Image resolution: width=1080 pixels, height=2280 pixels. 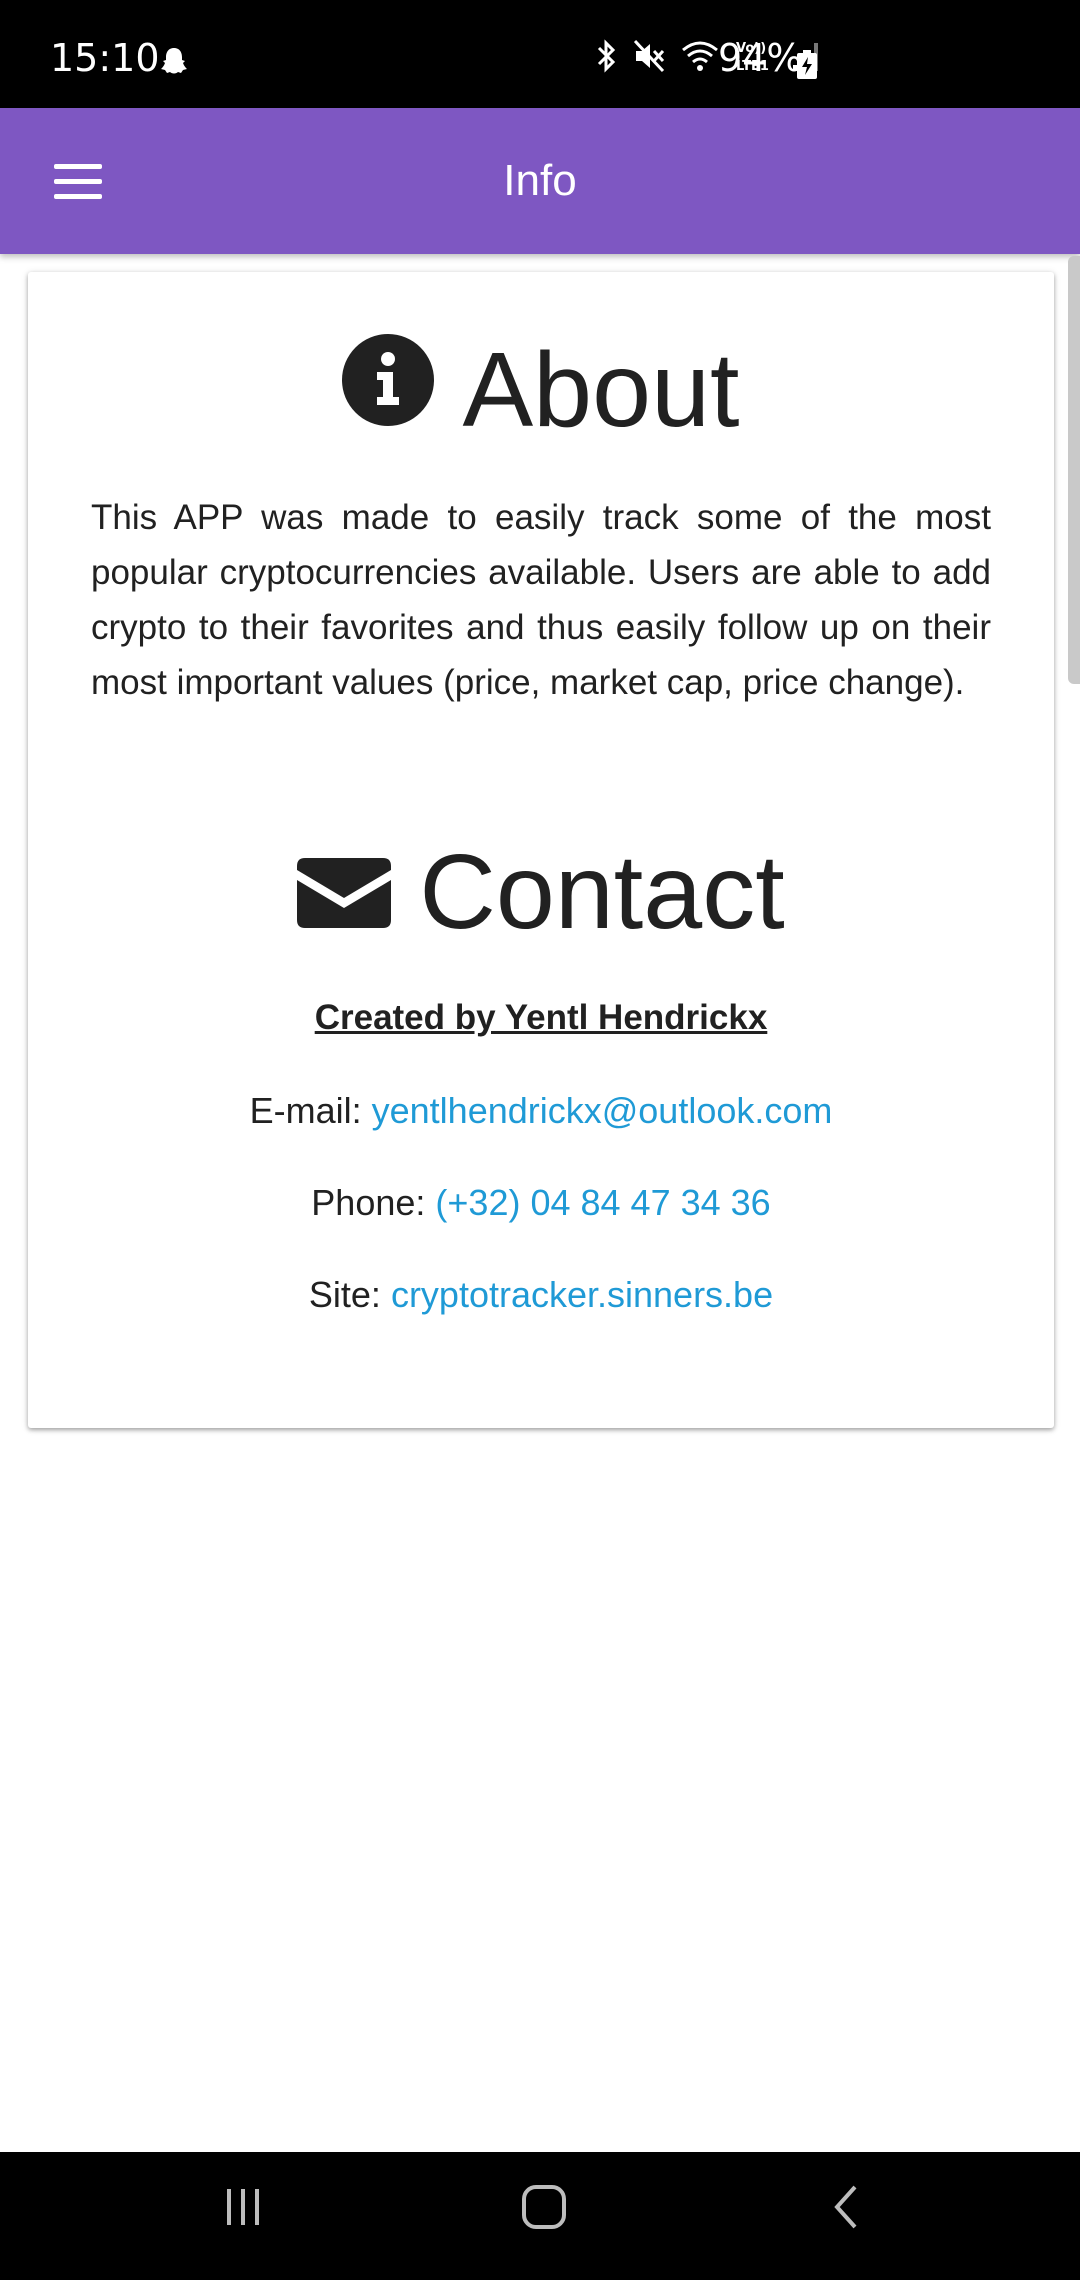 I want to click on envelope-icon, so click(x=344, y=892).